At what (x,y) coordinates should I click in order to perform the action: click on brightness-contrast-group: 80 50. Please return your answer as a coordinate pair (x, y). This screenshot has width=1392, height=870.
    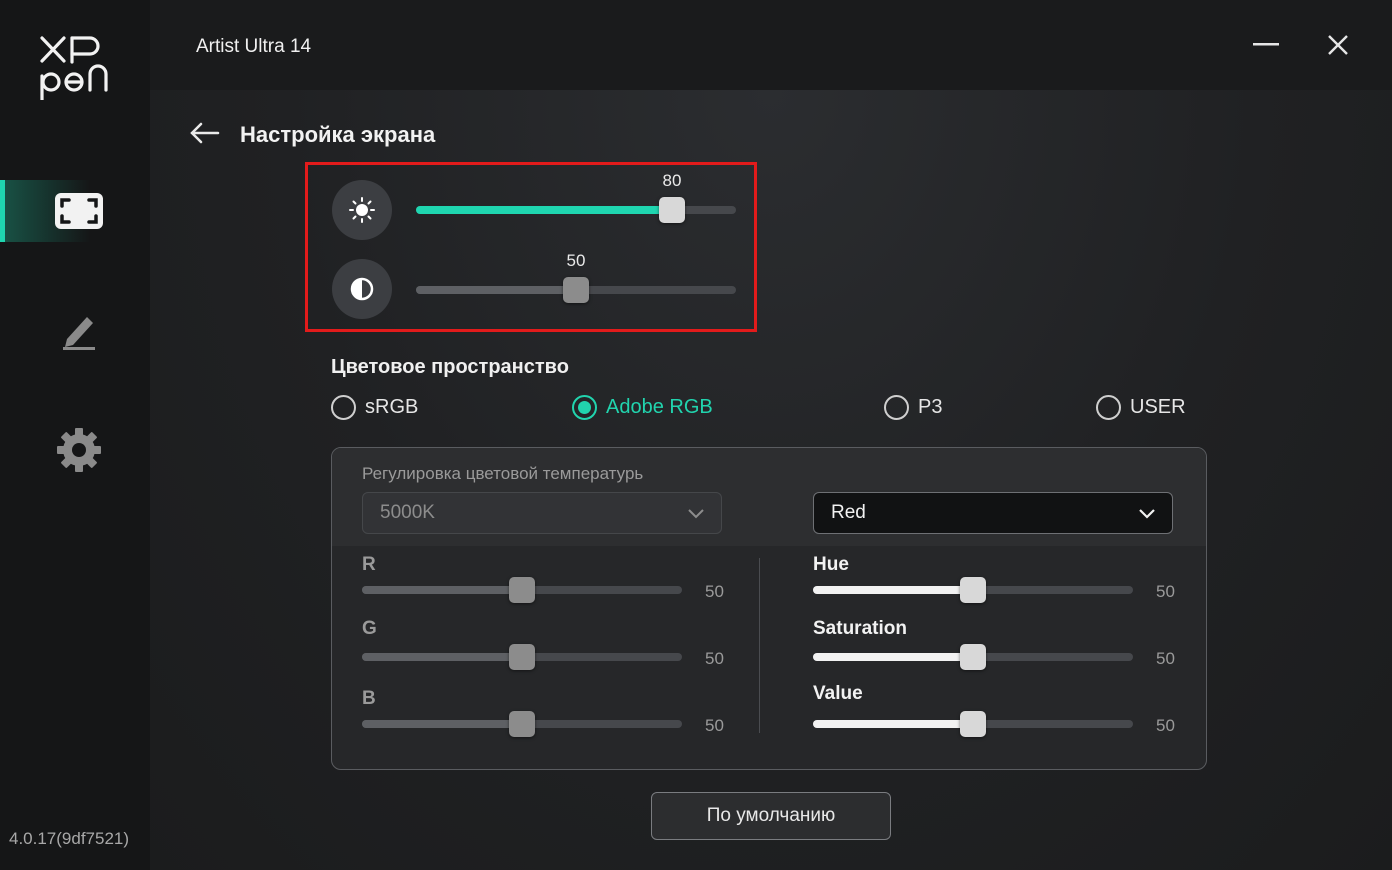
    Looking at the image, I should click on (531, 247).